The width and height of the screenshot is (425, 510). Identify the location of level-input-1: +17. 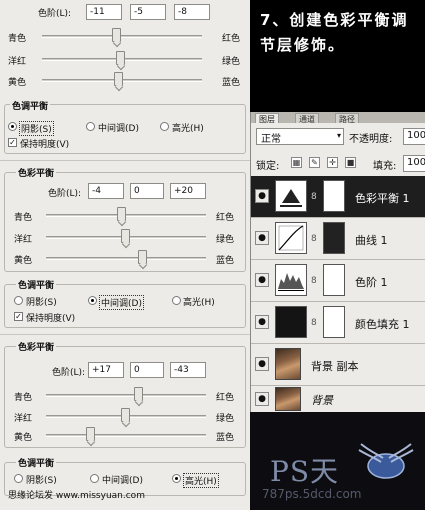
(106, 370).